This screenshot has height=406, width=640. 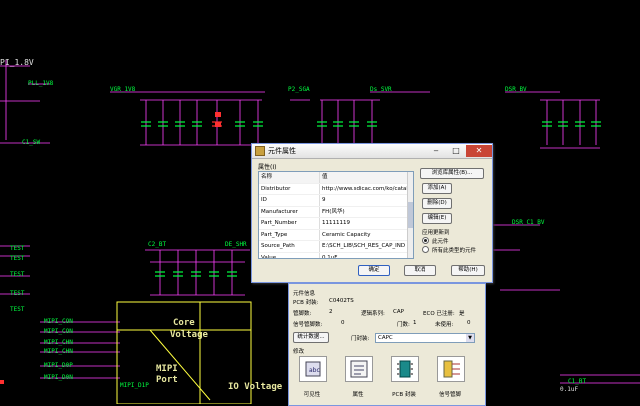 What do you see at coordinates (415, 323) in the screenshot?
I see `gate-count-value: 1` at bounding box center [415, 323].